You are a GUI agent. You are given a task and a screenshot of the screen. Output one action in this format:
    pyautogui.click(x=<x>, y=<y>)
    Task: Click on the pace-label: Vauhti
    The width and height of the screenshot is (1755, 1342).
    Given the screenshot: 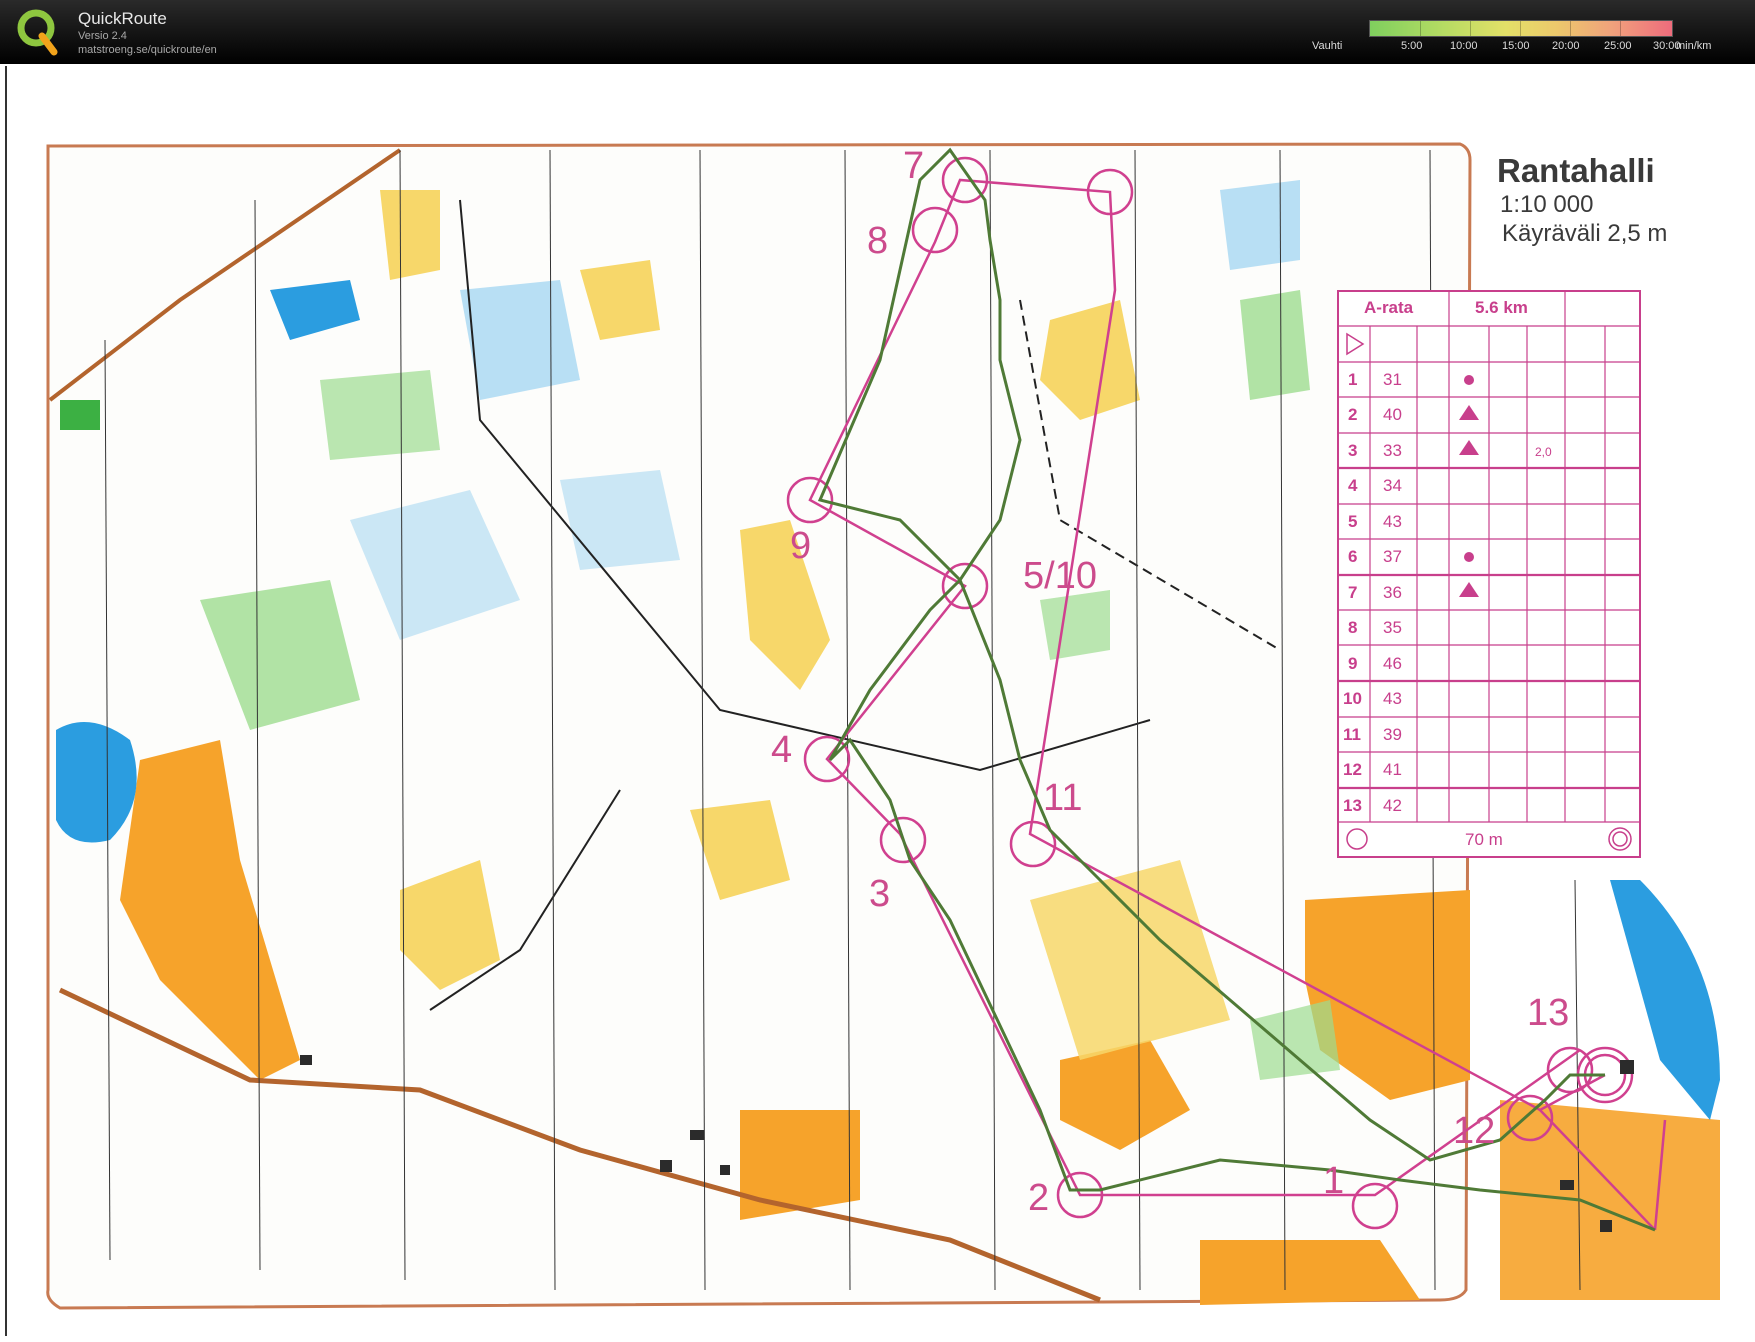 What is the action you would take?
    pyautogui.click(x=1327, y=46)
    